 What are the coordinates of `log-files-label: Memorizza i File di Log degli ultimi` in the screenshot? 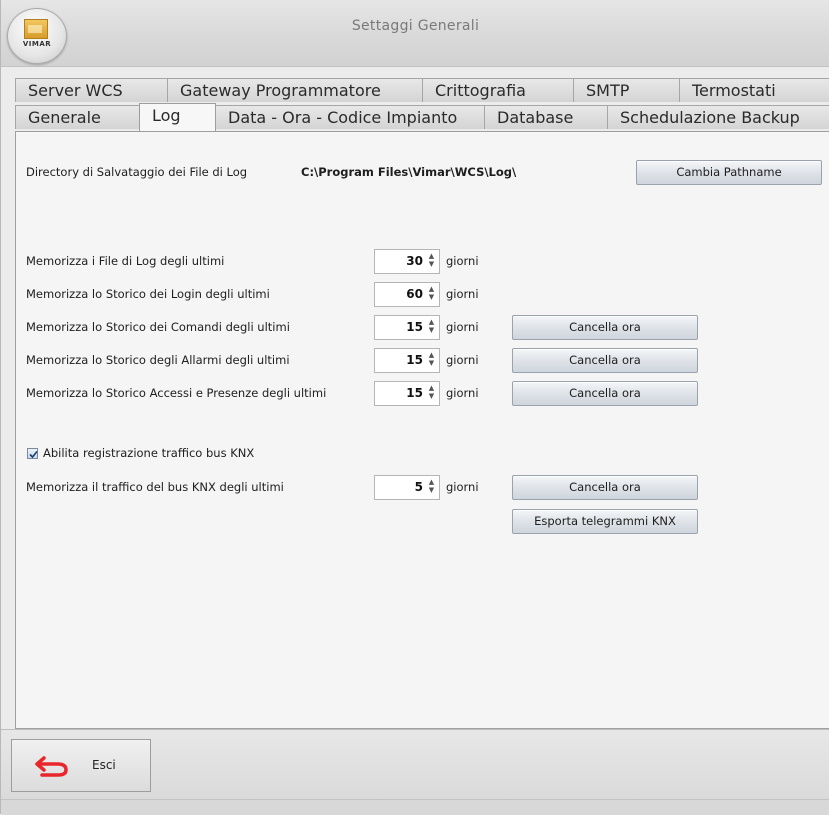 It's located at (125, 261).